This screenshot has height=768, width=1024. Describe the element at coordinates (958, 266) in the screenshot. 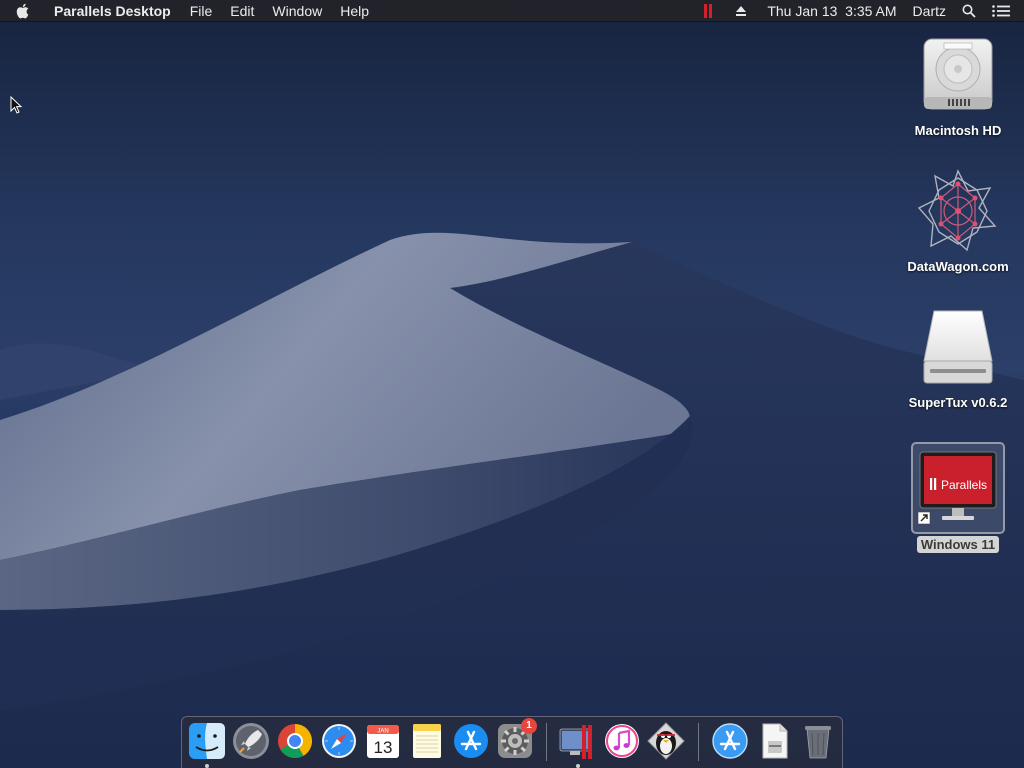

I see `desktop-icon-label: DataWagon.com` at that location.